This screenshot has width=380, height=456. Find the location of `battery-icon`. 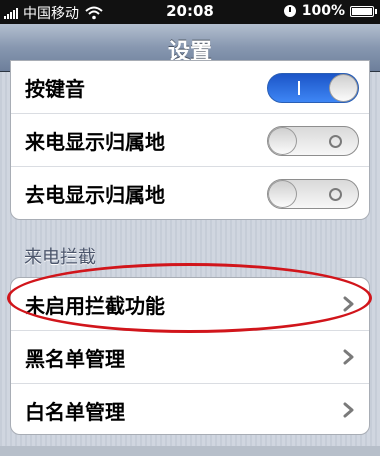

battery-icon is located at coordinates (363, 11).